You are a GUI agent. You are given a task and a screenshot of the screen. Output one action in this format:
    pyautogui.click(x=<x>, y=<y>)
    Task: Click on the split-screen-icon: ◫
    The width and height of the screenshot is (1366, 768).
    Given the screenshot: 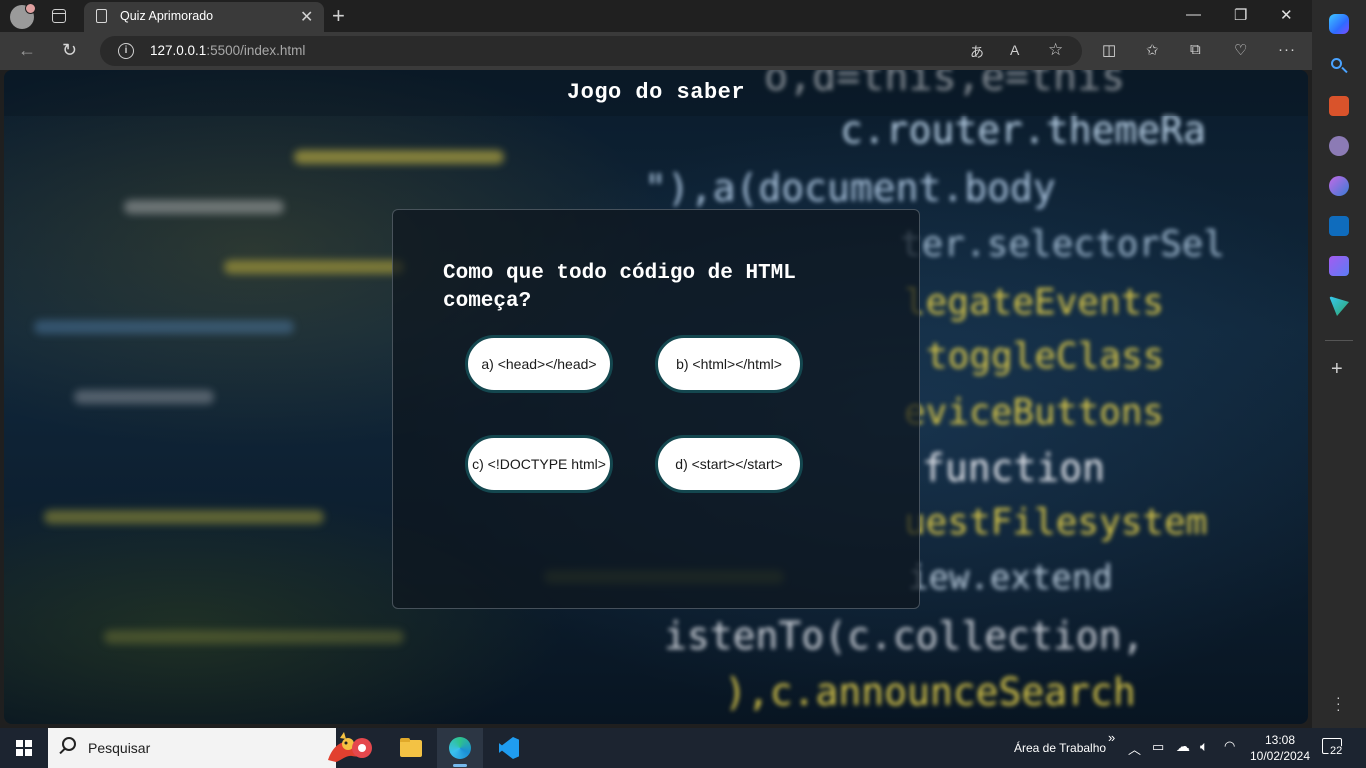 What is the action you would take?
    pyautogui.click(x=1109, y=50)
    